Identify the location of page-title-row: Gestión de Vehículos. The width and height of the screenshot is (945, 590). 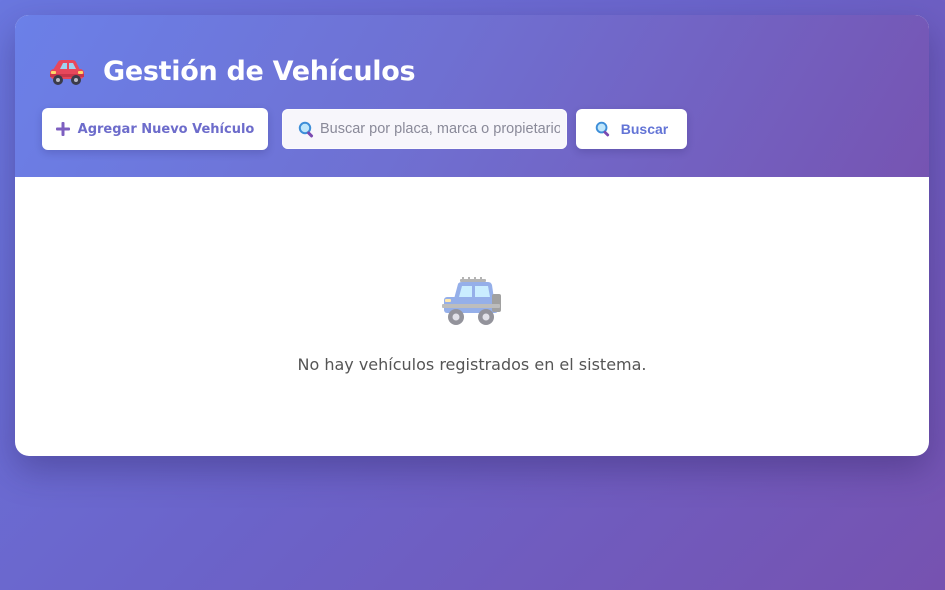
(231, 71).